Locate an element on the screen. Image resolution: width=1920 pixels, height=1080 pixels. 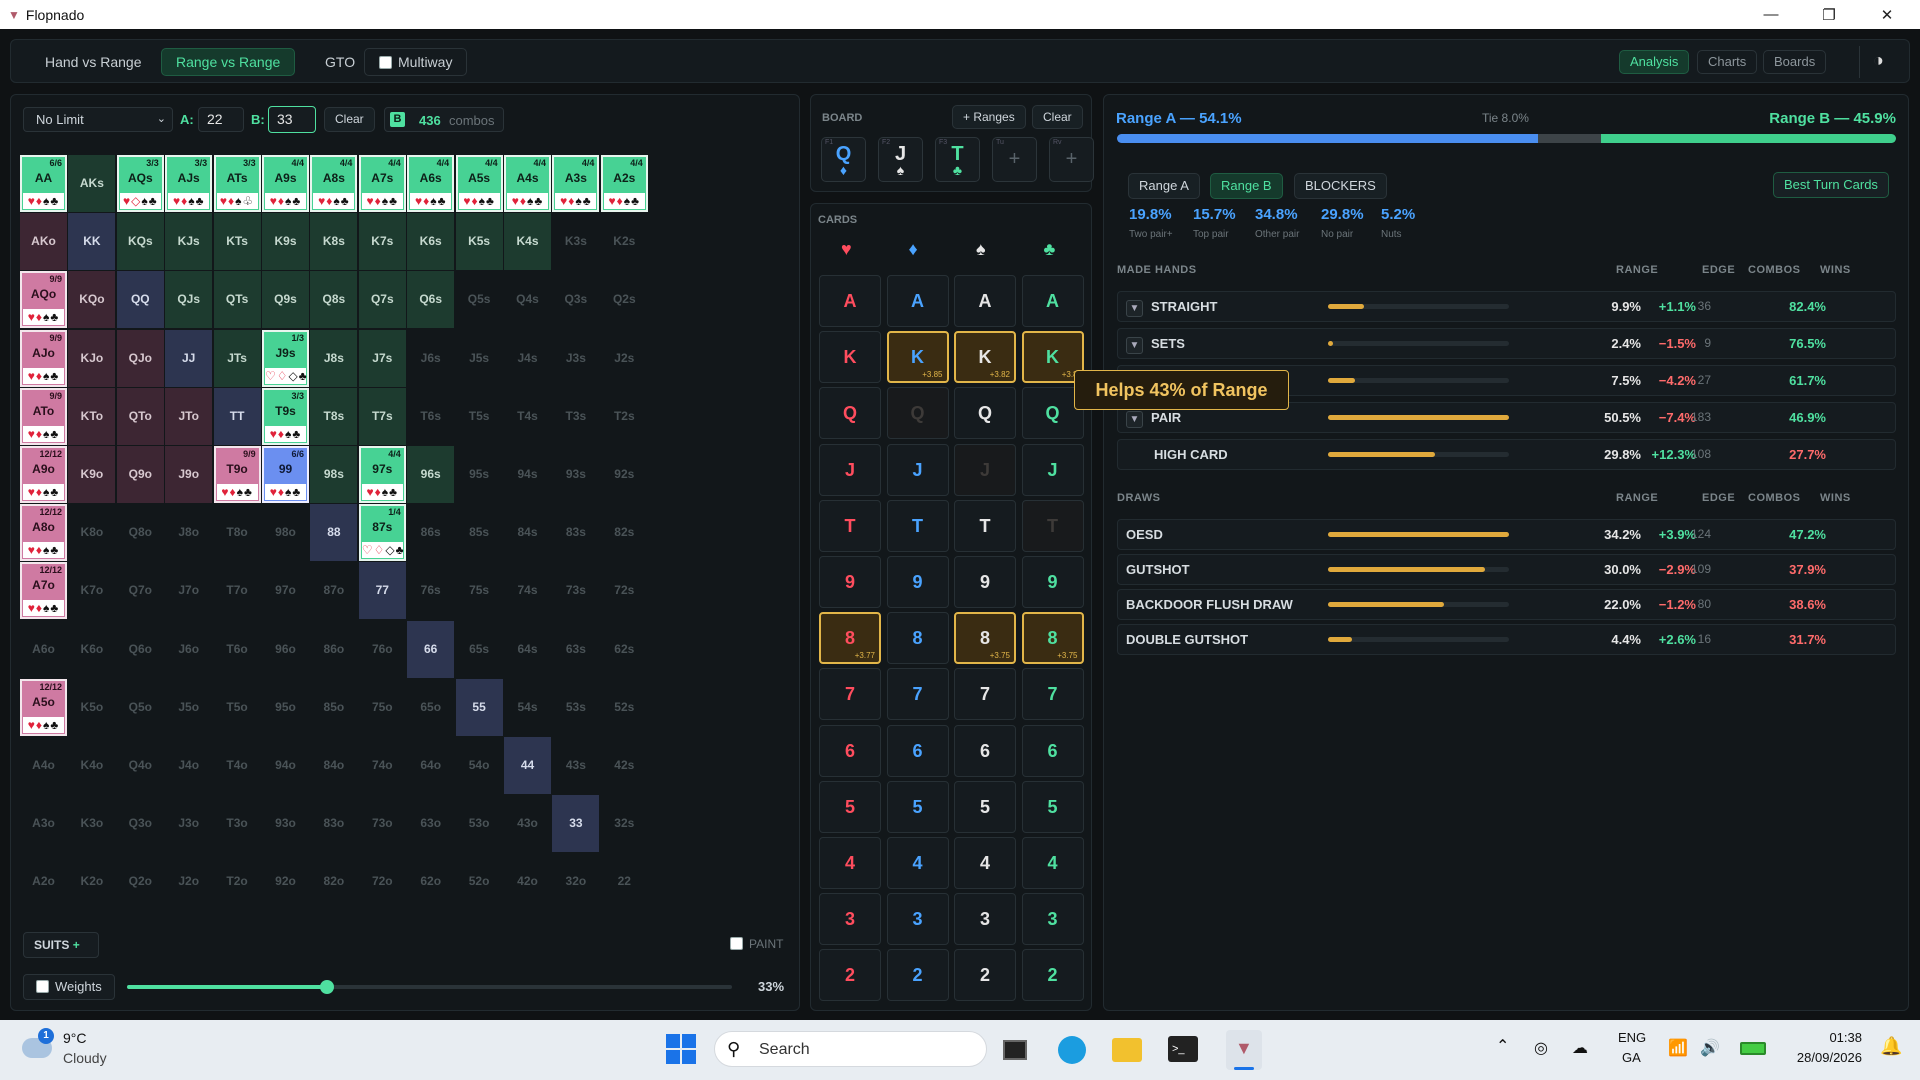
hand-cell-52o: 52o is located at coordinates (479, 881).